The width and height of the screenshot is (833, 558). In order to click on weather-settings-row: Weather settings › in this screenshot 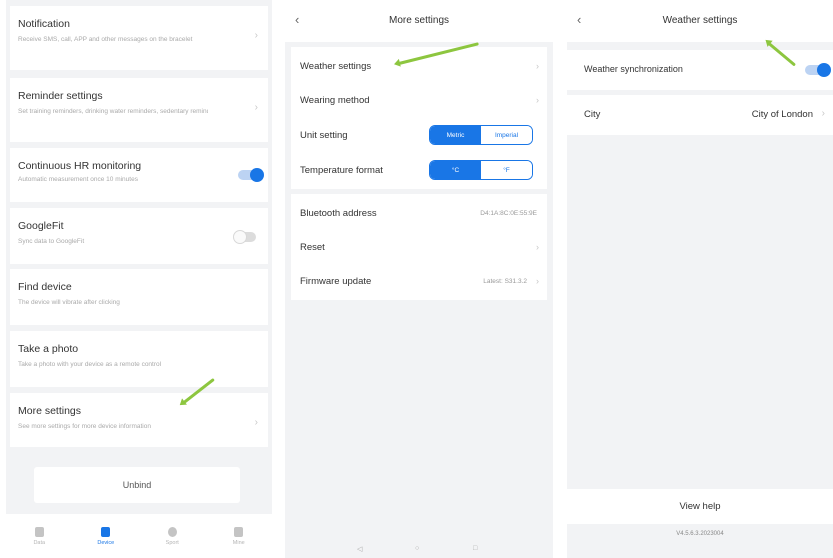, I will do `click(419, 66)`.